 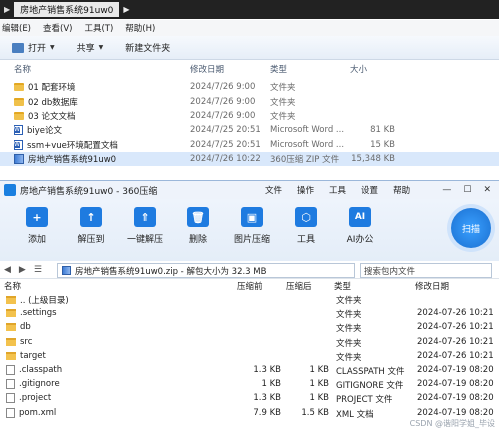 What do you see at coordinates (72, 160) in the screenshot?
I see `file-name: 房地产销售系统91uw0` at bounding box center [72, 160].